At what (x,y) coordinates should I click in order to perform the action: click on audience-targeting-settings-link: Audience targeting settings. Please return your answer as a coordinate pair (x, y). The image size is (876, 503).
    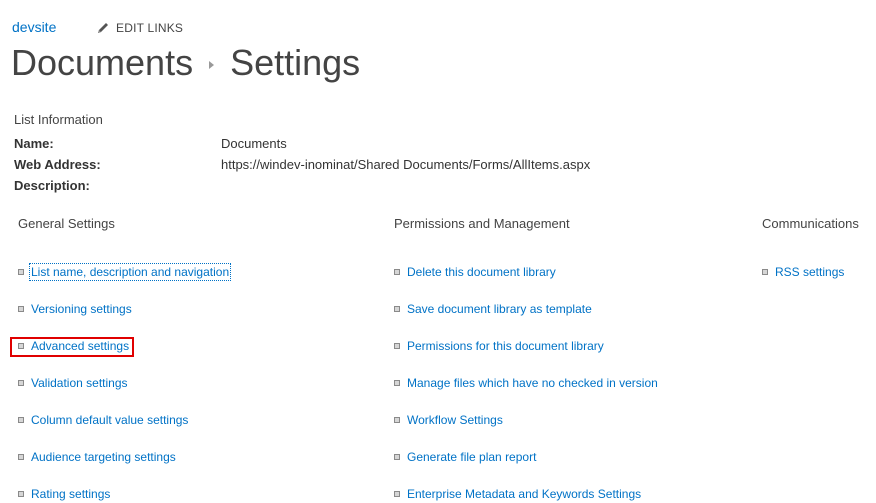
    Looking at the image, I should click on (103, 457).